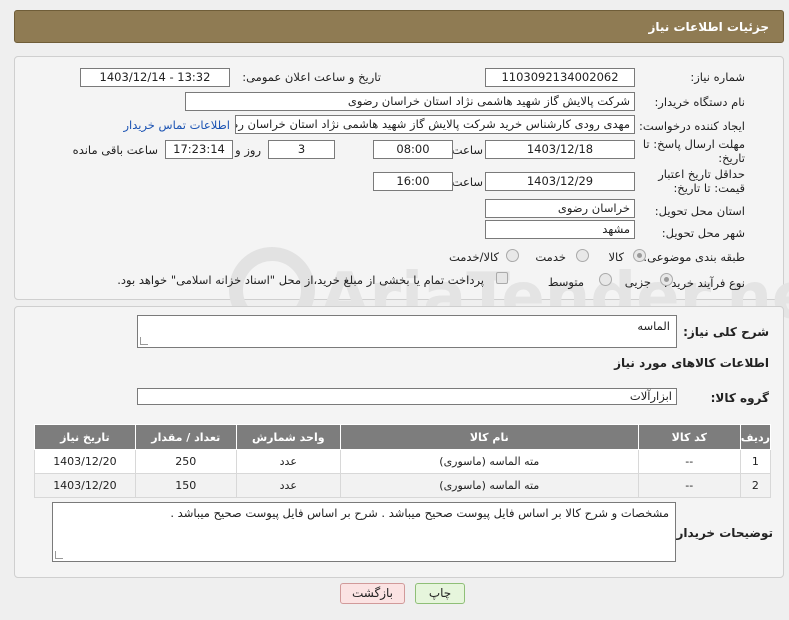 Image resolution: width=789 pixels, height=620 pixels. I want to click on page-header: جزئیات اطلاعات نیاز, so click(399, 26).